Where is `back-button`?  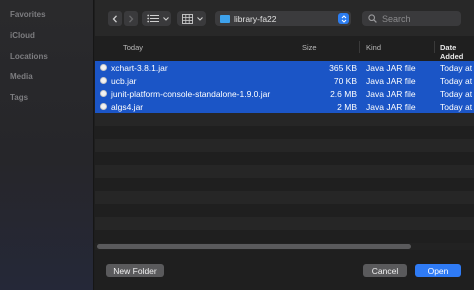
back-button is located at coordinates (115, 18).